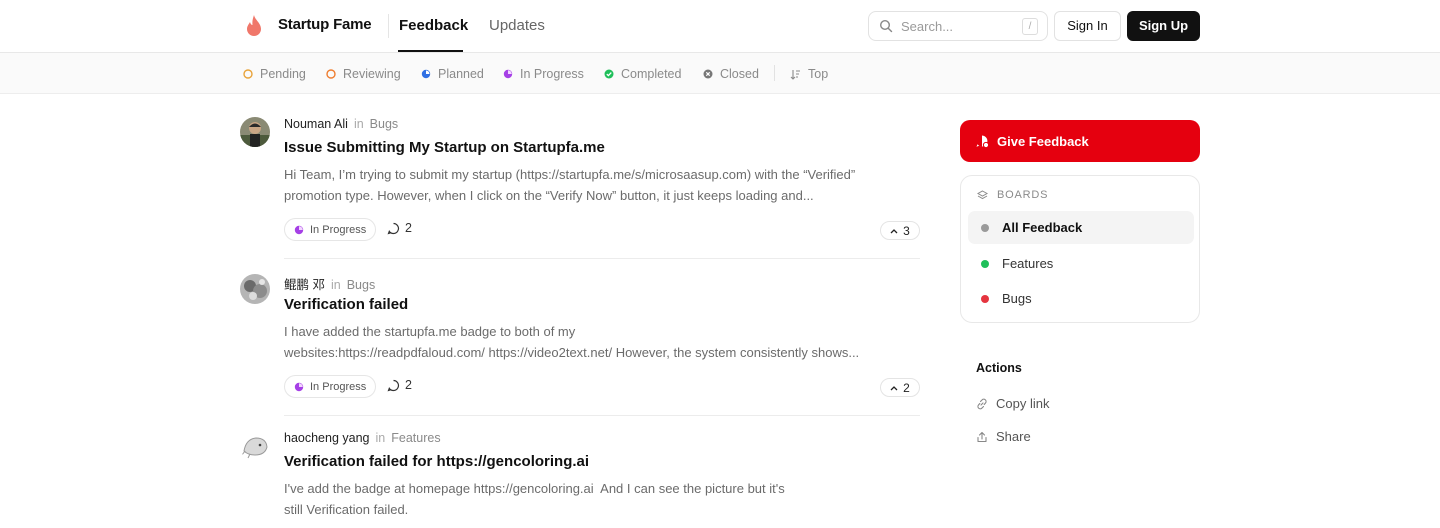 The image size is (1440, 528). What do you see at coordinates (552, 74) in the screenshot?
I see `filter-label: In Progress` at bounding box center [552, 74].